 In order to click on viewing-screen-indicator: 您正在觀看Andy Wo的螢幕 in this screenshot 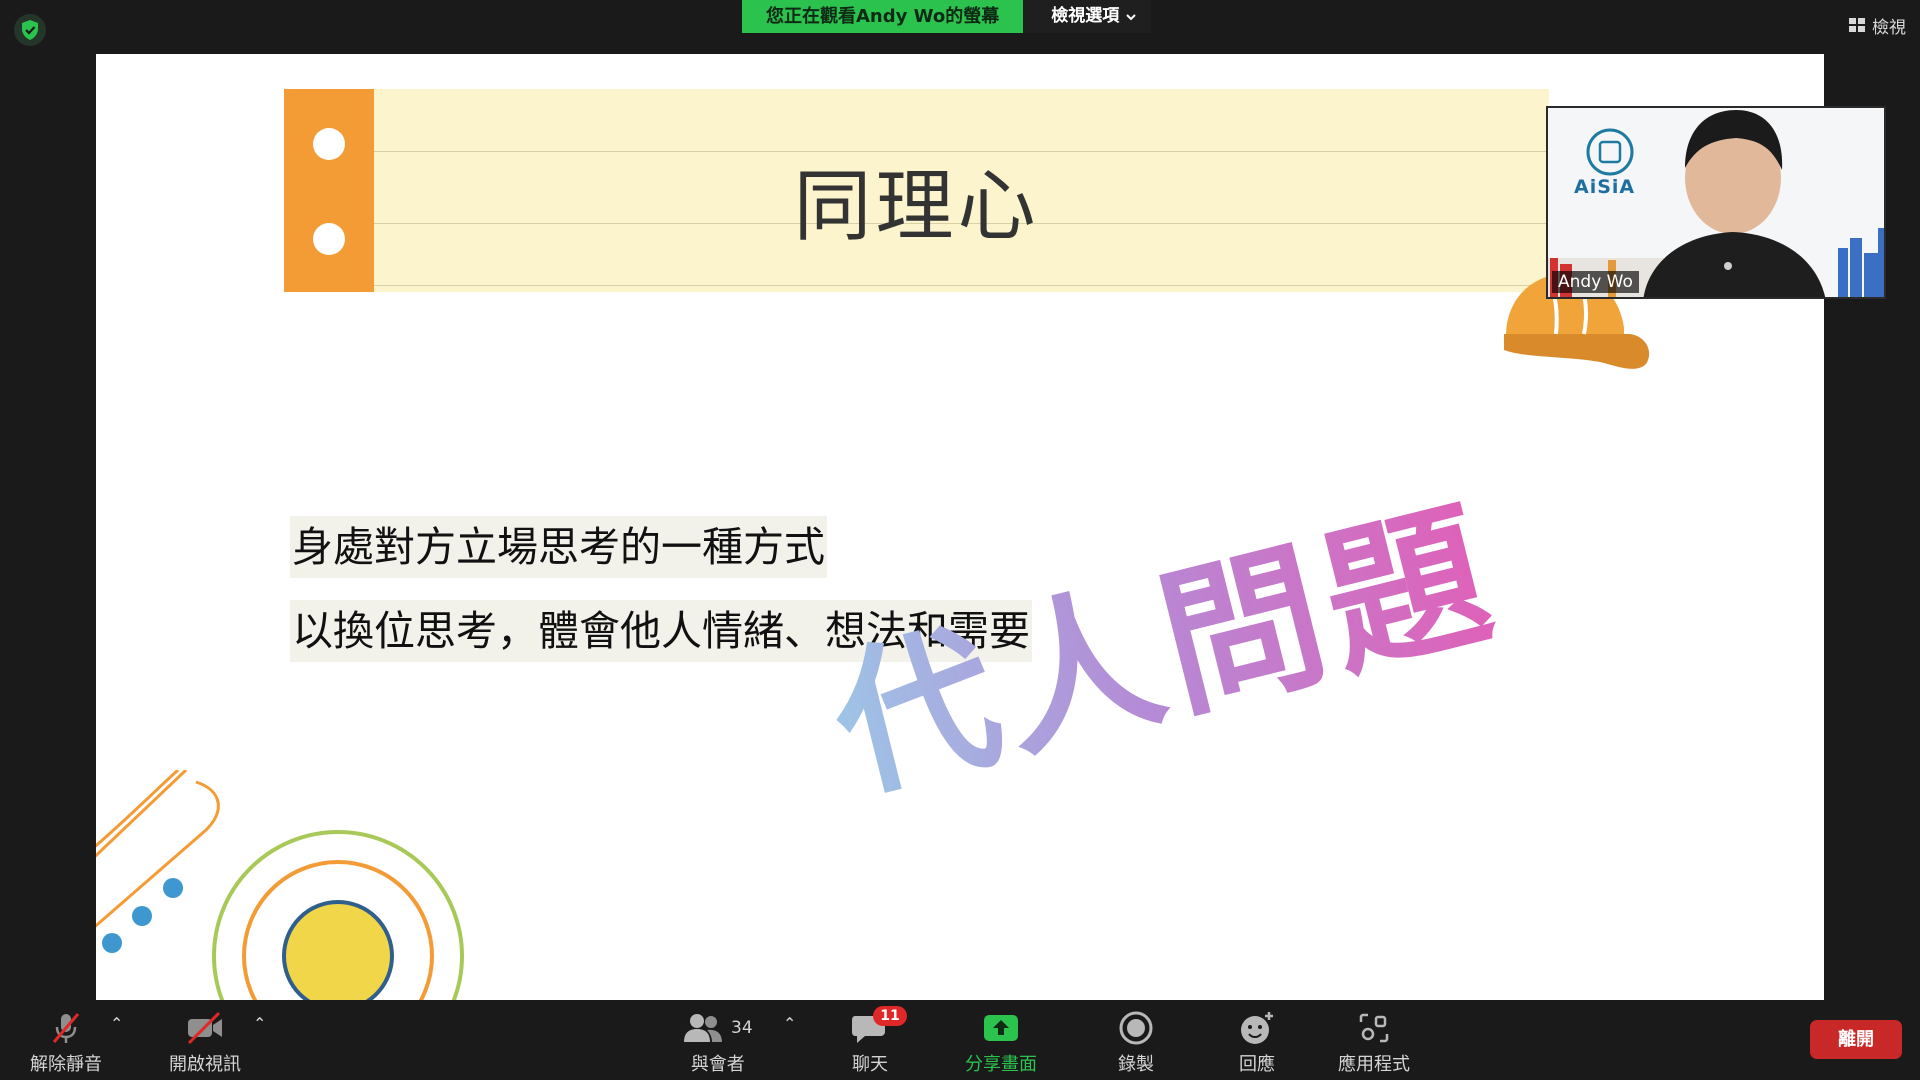, I will do `click(883, 16)`.